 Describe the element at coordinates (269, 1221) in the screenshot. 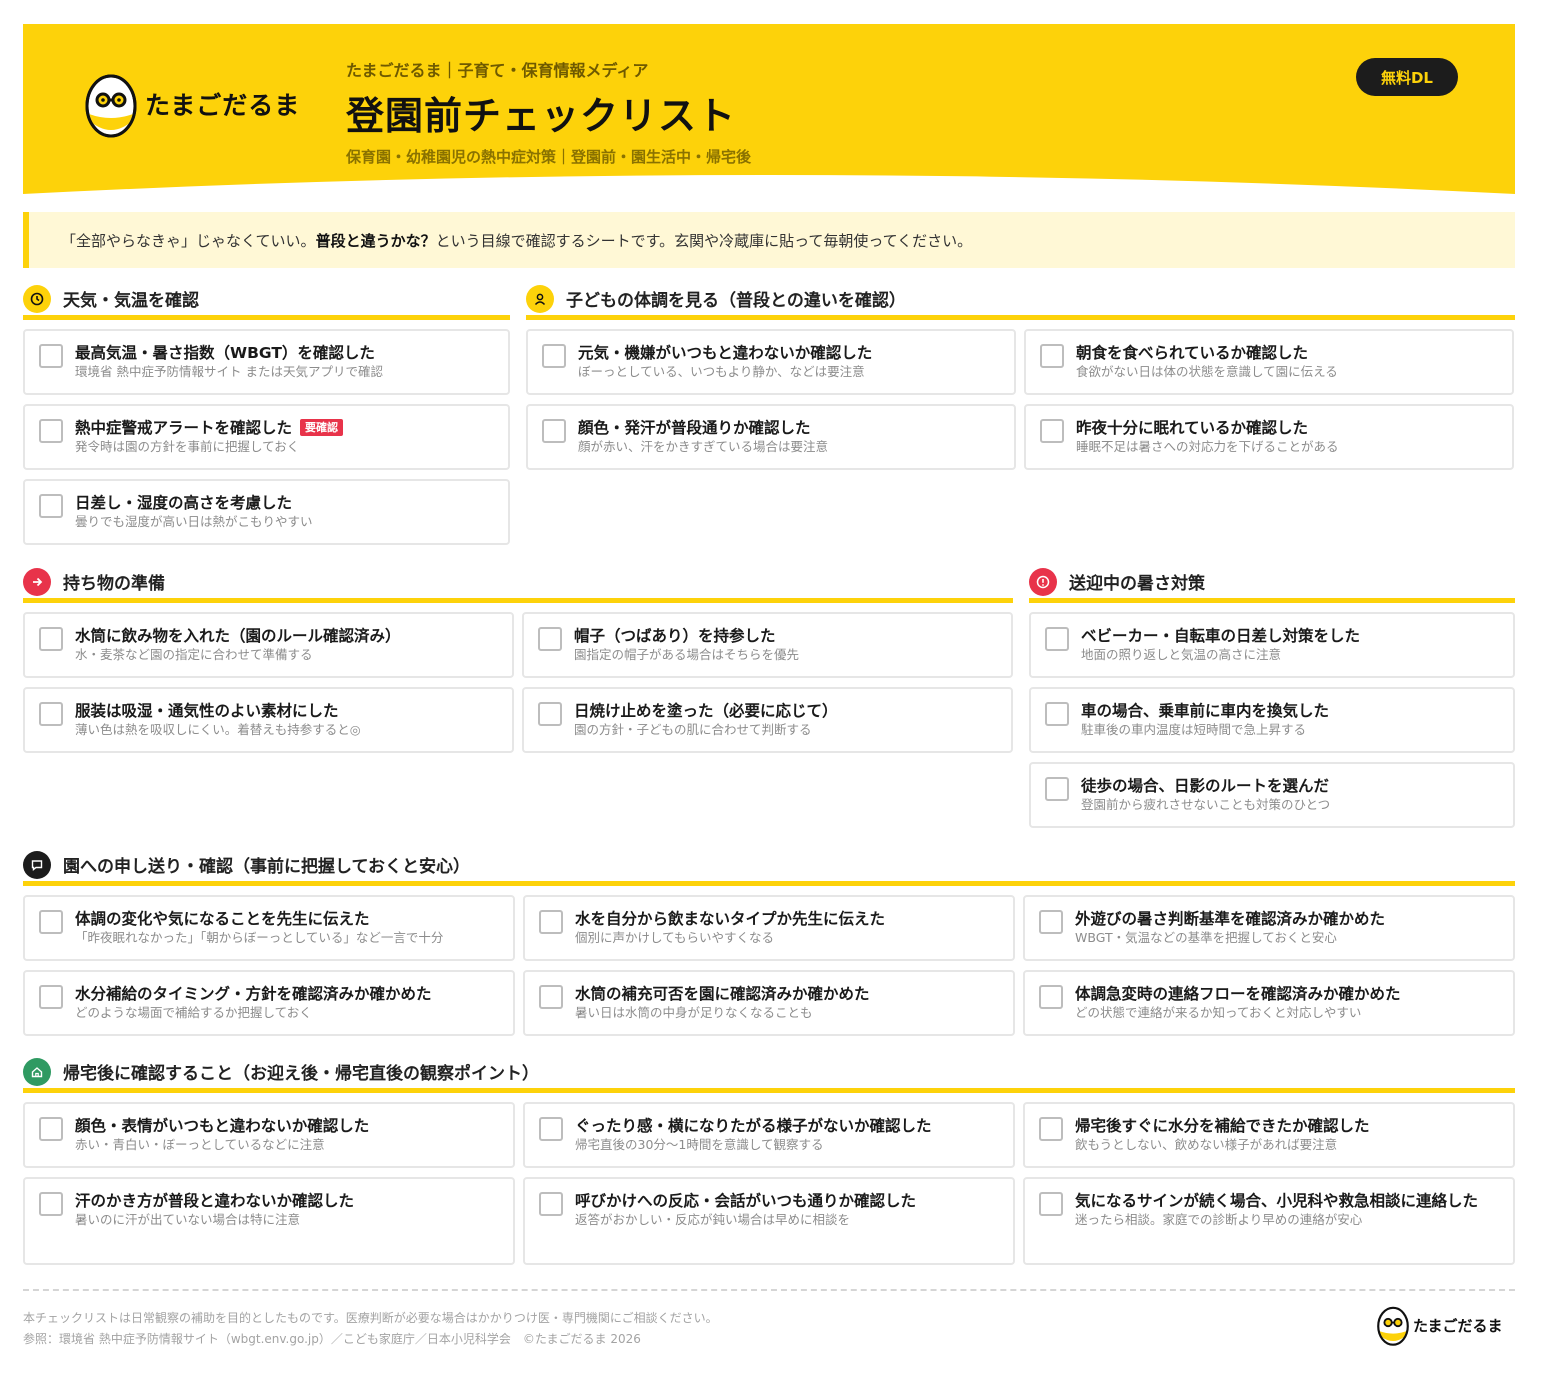

I see `checklist-item: 汗のかき方が普段と違わないか確認した 暑いのに汗が出ていない場合は特に注意` at that location.